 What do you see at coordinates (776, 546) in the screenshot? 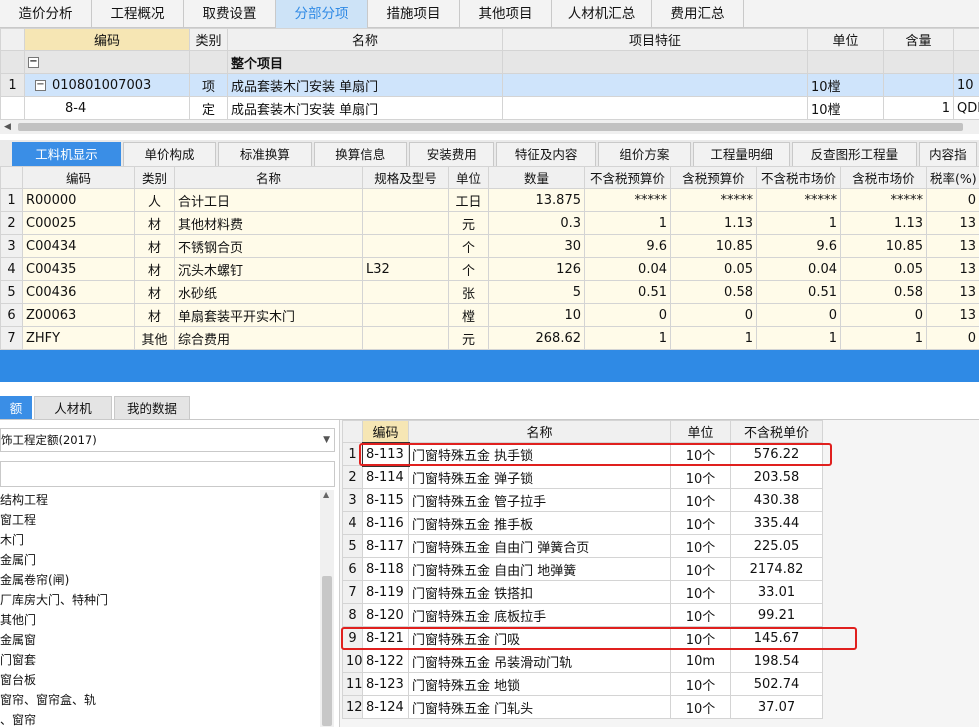
I see `quota-unit-price: 225.05` at bounding box center [776, 546].